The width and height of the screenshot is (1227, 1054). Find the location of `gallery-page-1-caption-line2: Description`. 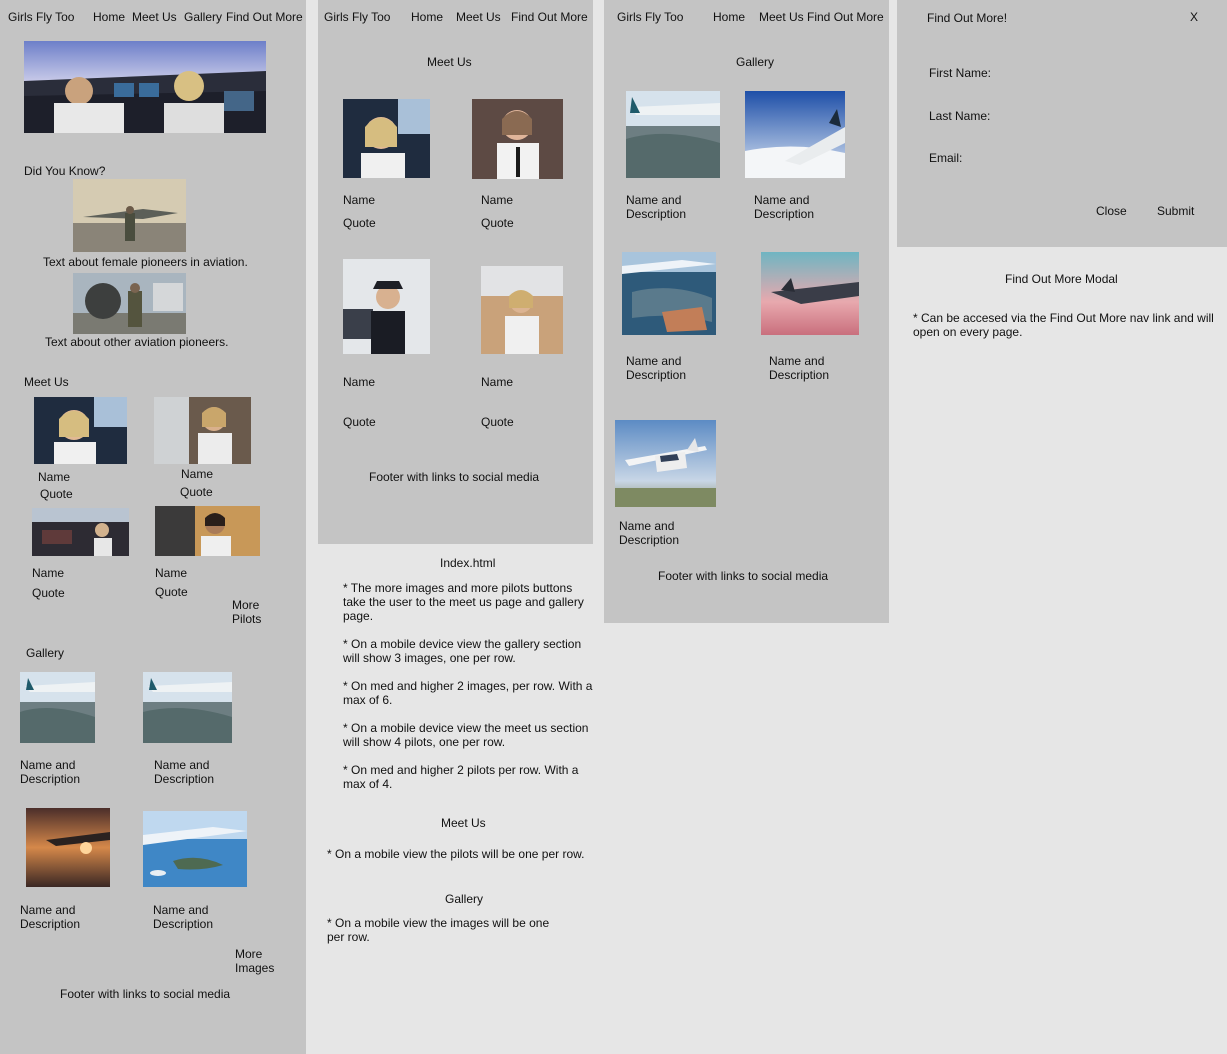

gallery-page-1-caption-line2: Description is located at coordinates (656, 214).